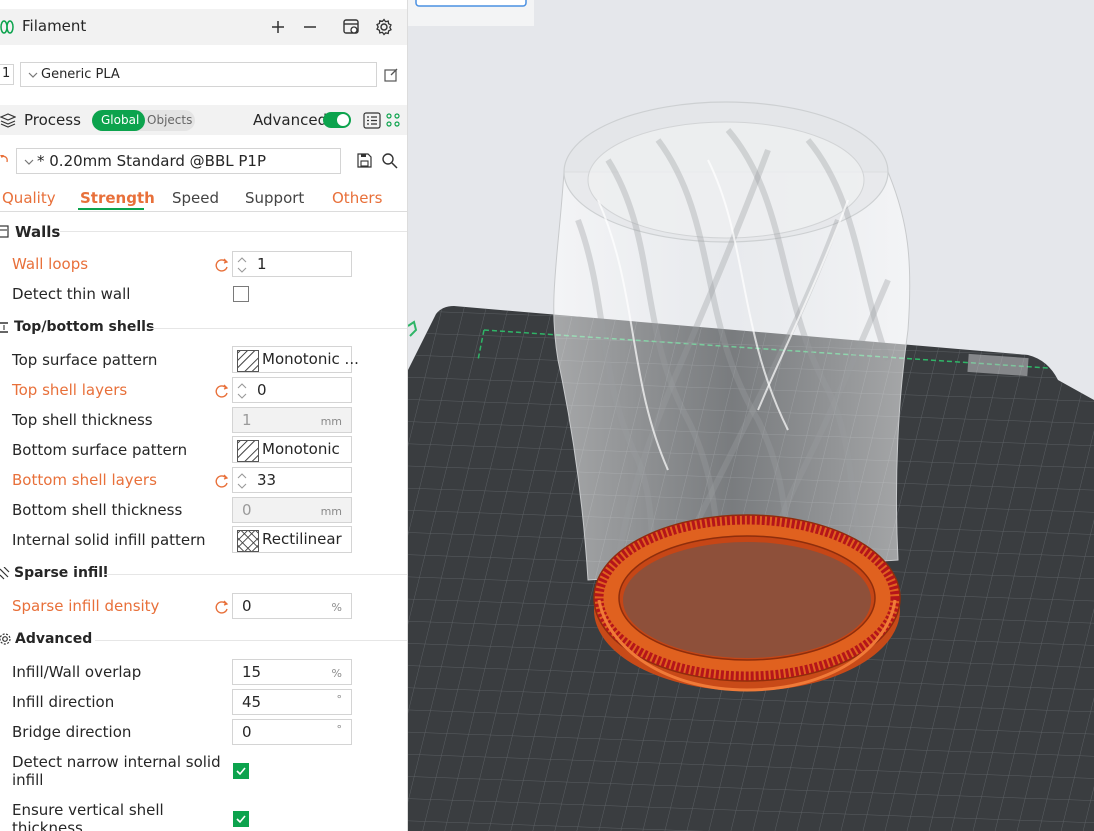  Describe the element at coordinates (248, 541) in the screenshot. I see `rectilinear-pattern-icon` at that location.